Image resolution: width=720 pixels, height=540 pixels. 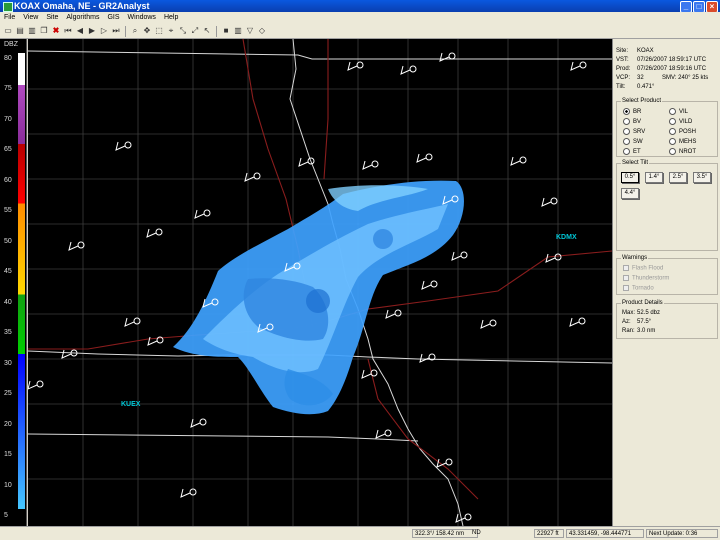 What do you see at coordinates (688, 132) in the screenshot?
I see `product-label: POSH` at bounding box center [688, 132].